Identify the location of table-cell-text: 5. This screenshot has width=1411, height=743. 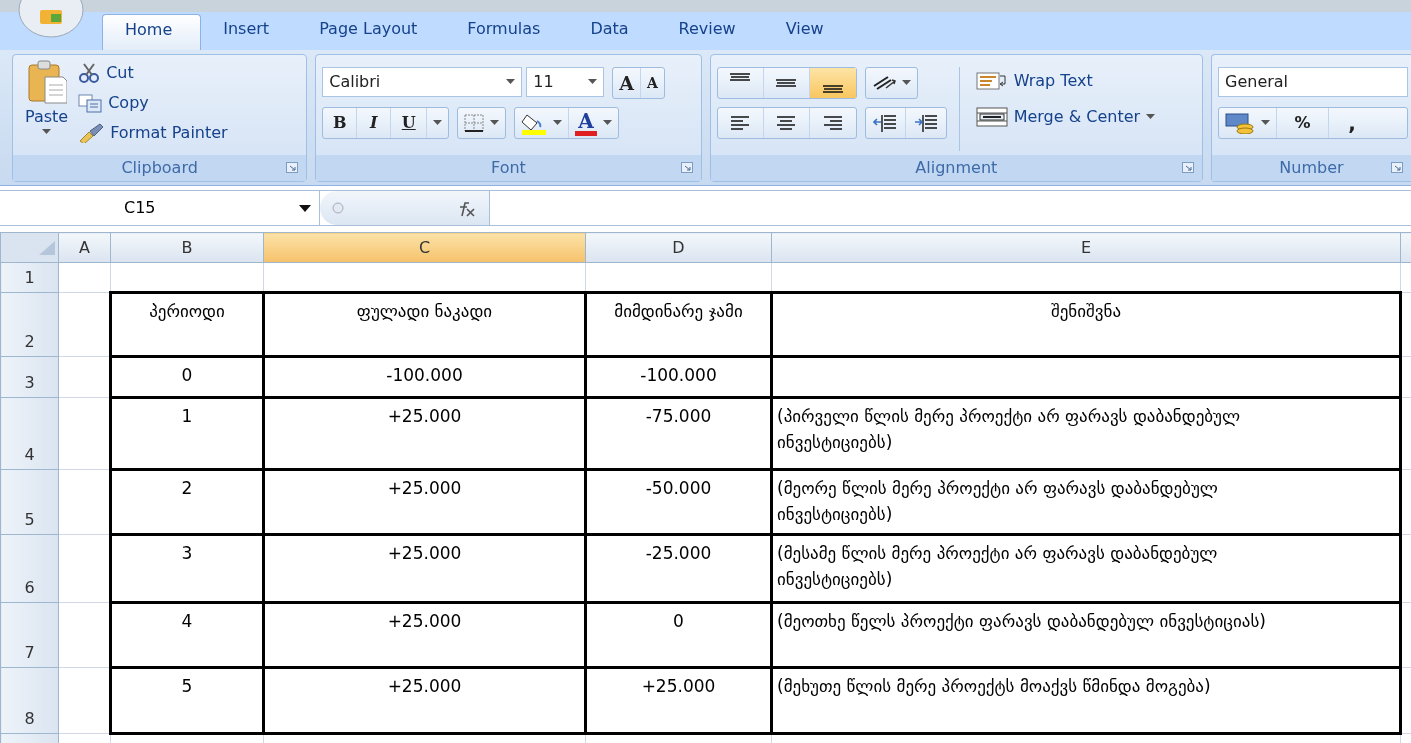
(187, 686).